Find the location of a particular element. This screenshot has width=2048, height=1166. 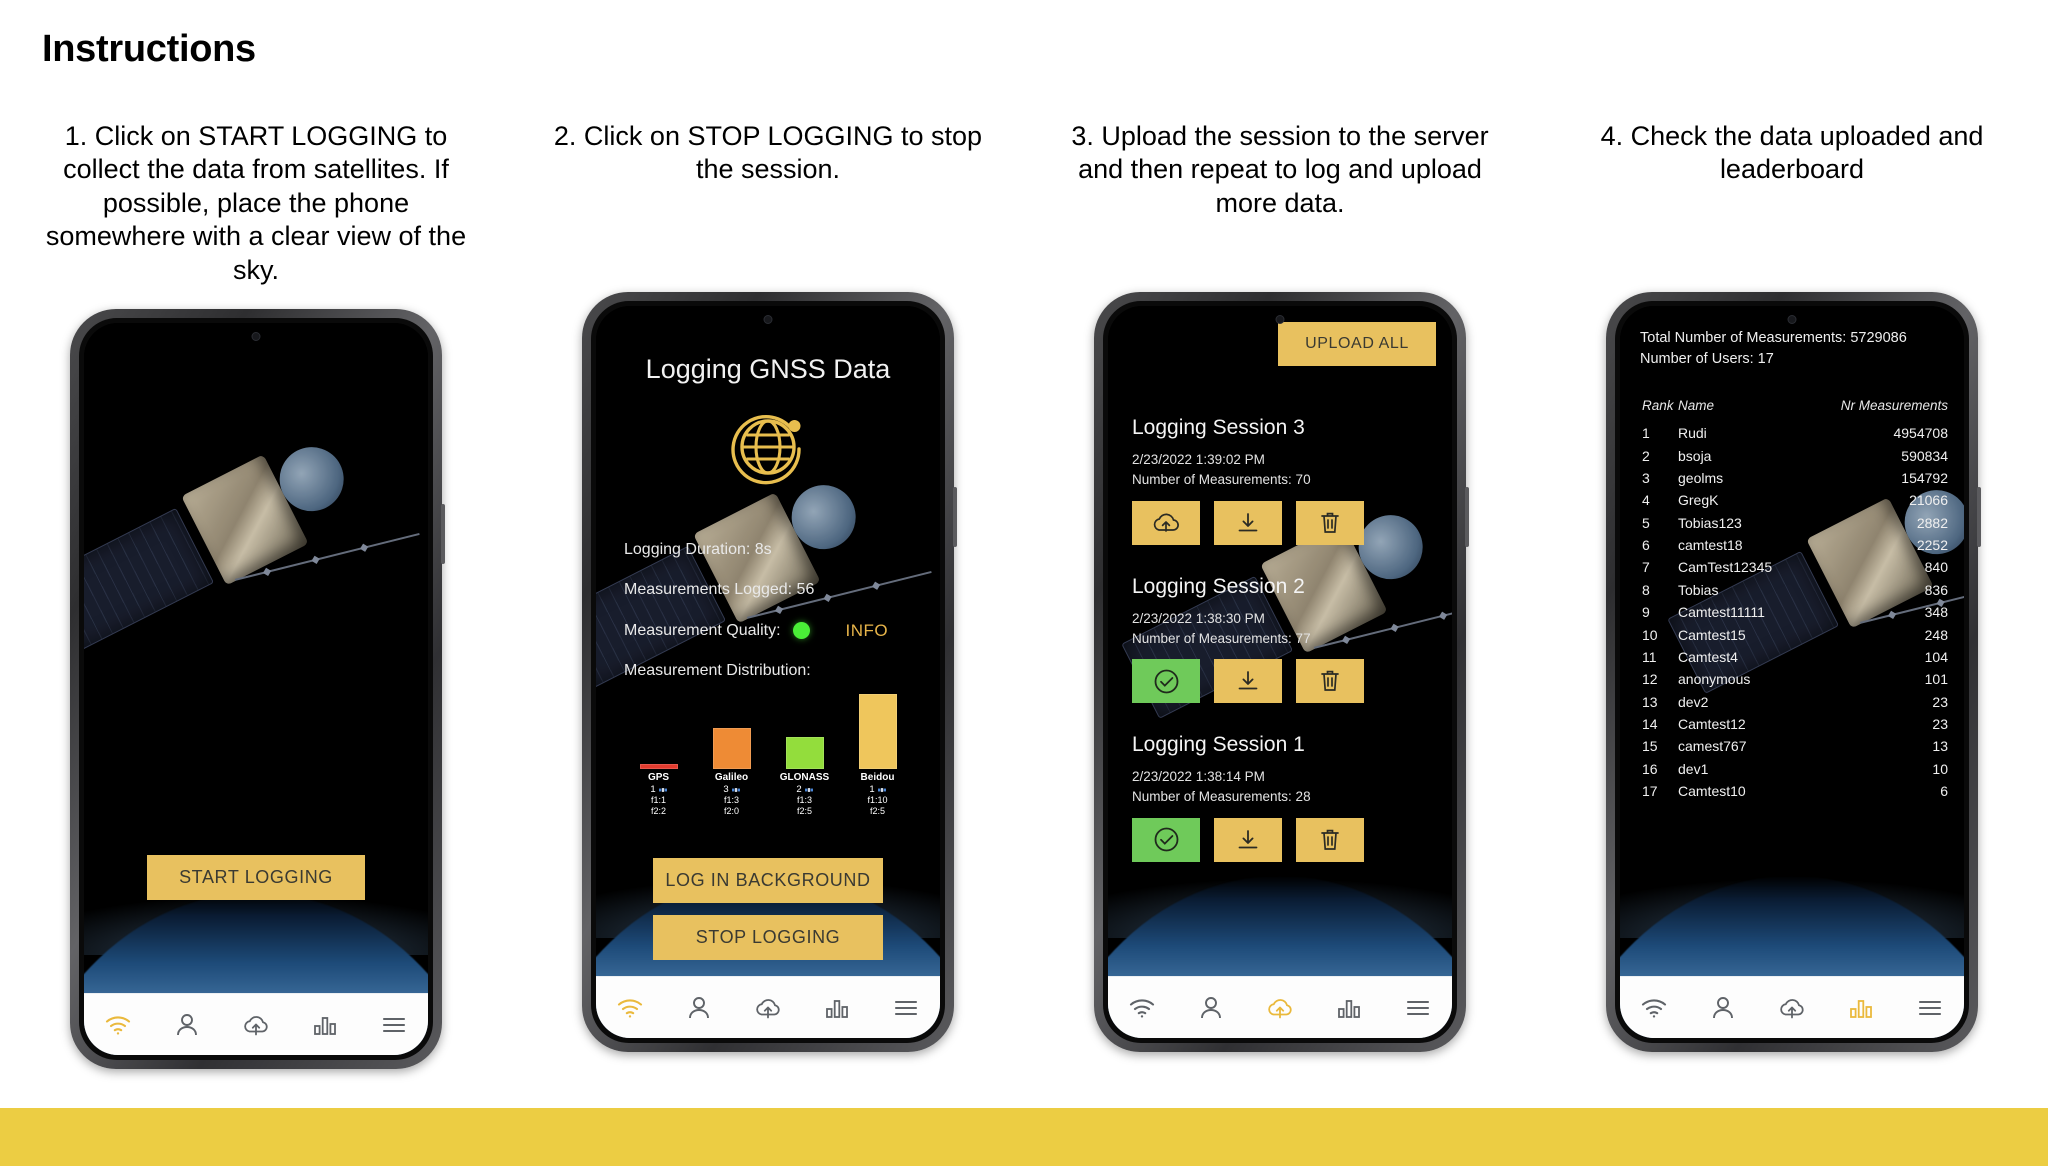

leaderboard-name: Camtest12 is located at coordinates (1712, 724).